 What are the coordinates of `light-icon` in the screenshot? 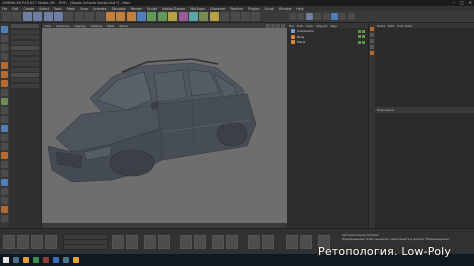 It's located at (214, 16).